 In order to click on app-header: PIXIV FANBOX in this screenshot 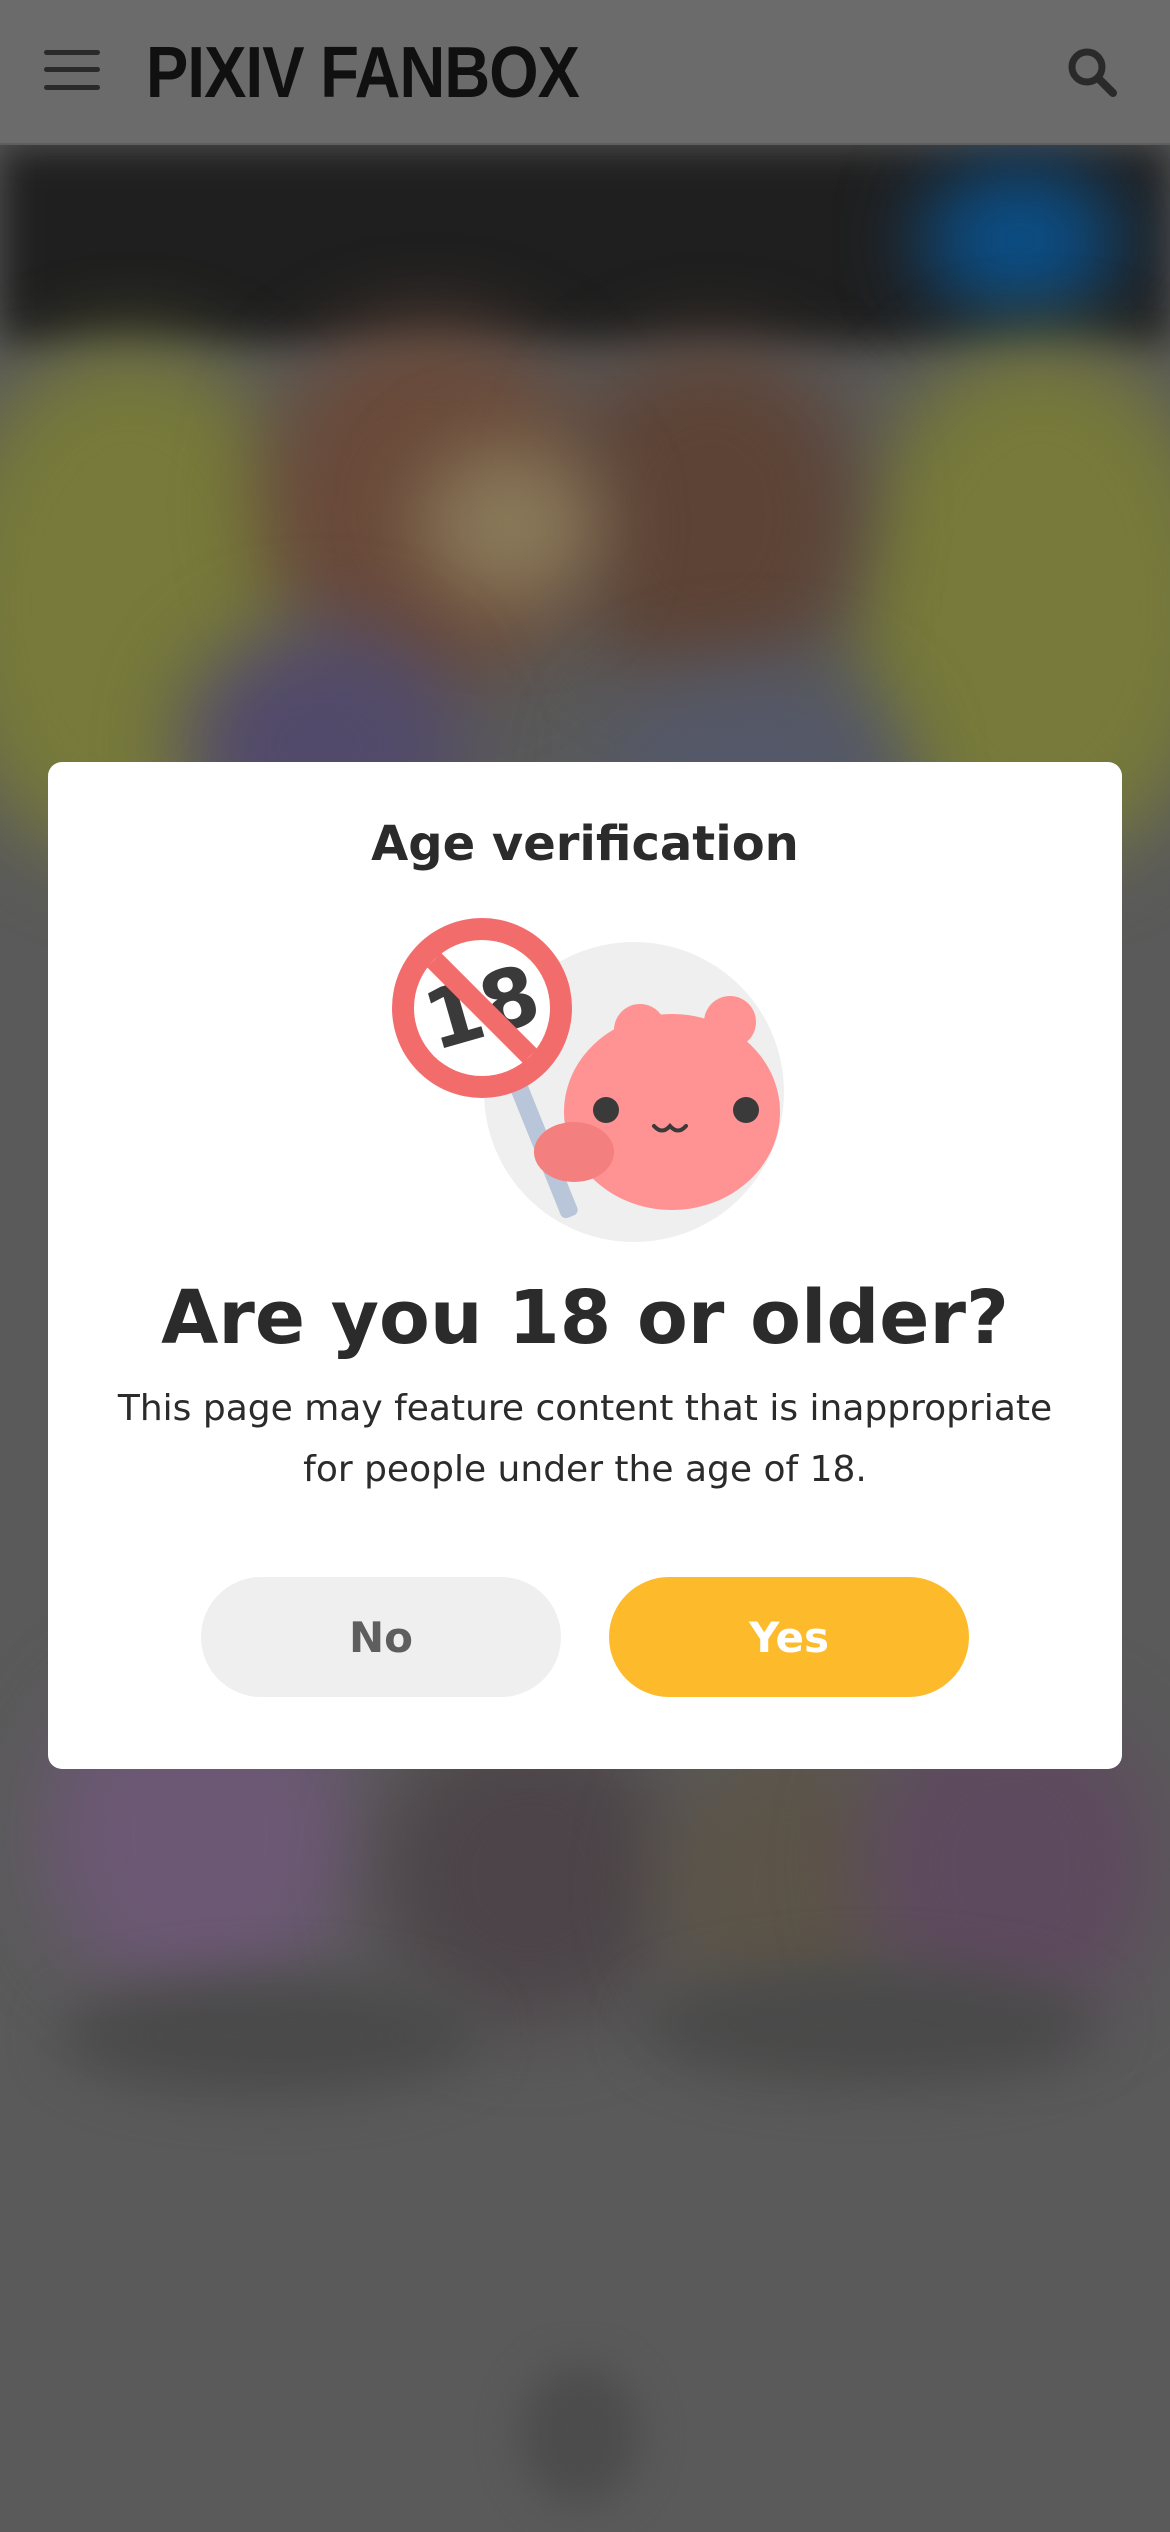, I will do `click(585, 72)`.